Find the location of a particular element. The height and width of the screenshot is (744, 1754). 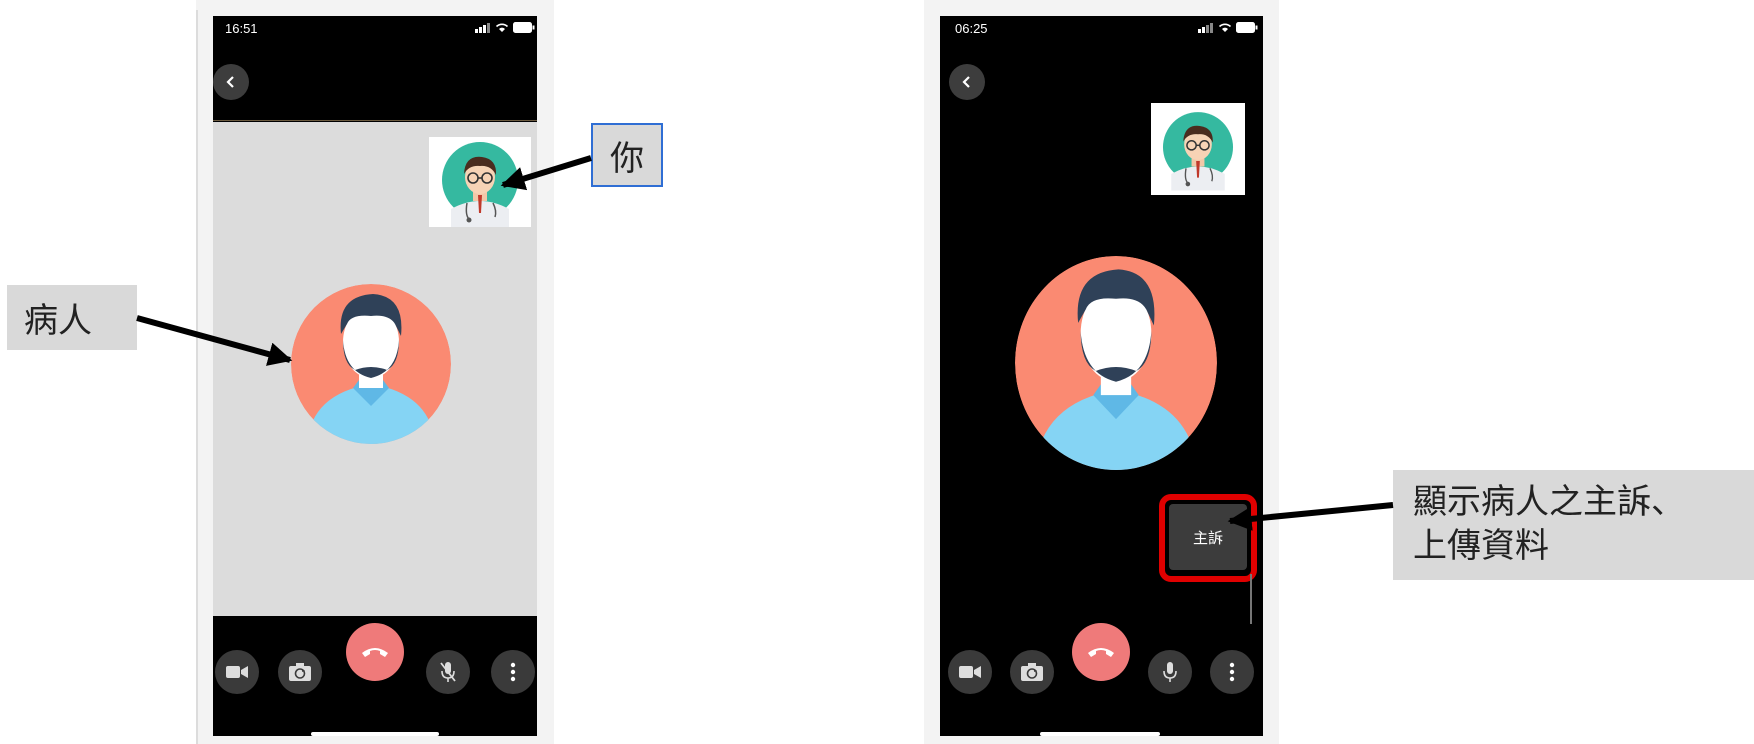

patient-arrow is located at coordinates (214, 340).